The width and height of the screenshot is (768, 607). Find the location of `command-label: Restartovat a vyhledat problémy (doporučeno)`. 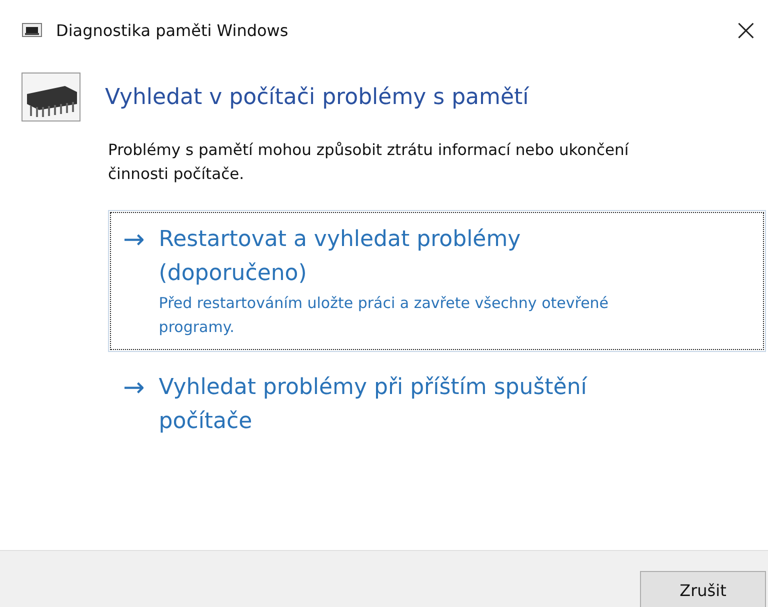

command-label: Restartovat a vyhledat problémy (doporučeno) is located at coordinates (340, 257).